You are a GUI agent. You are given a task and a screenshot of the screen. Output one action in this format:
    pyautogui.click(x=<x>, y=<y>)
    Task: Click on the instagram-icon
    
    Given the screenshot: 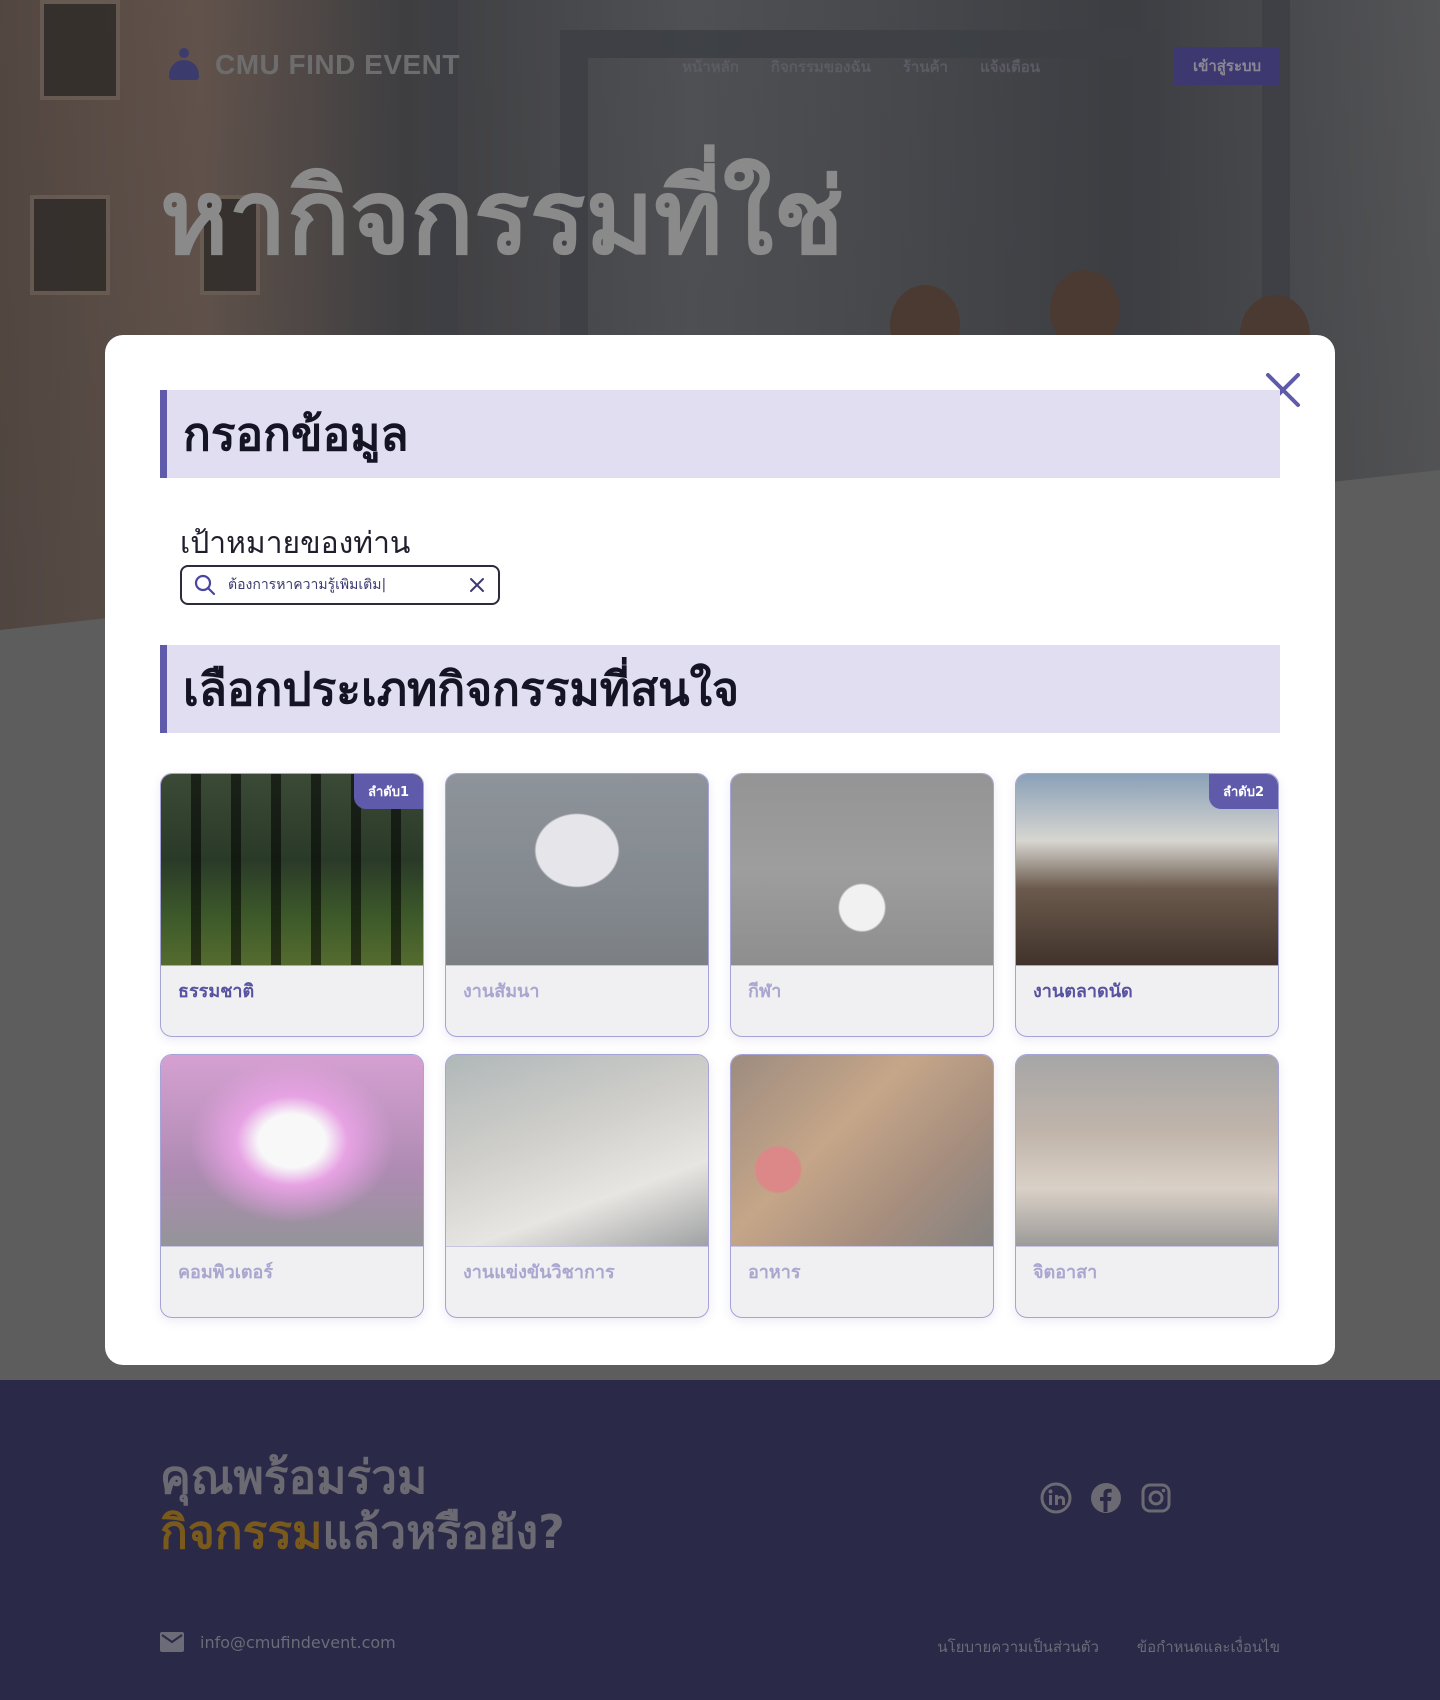 What is the action you would take?
    pyautogui.click(x=1156, y=1498)
    